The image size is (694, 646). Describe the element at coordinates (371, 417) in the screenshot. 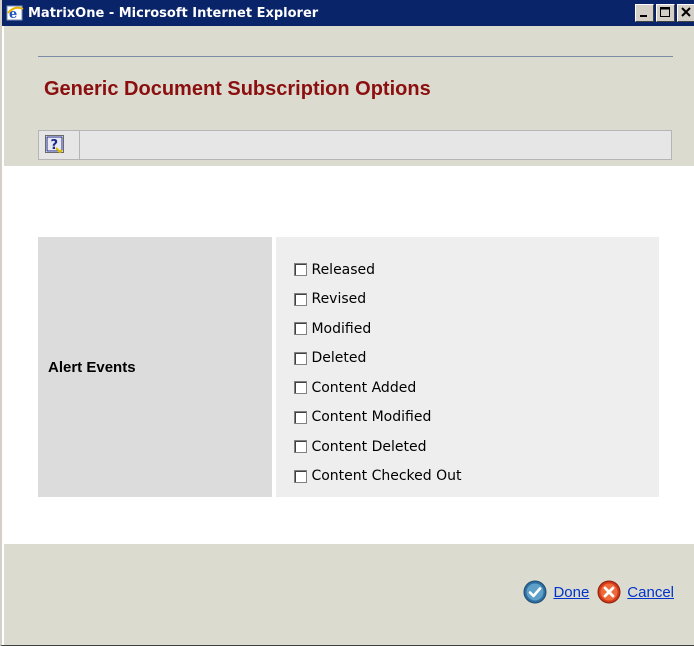

I see `option-label: Content Modified` at that location.